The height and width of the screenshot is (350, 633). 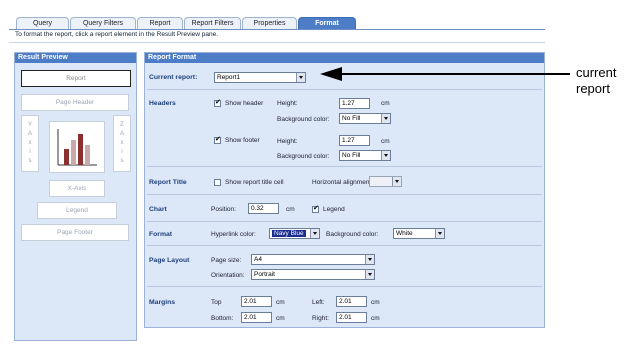 What do you see at coordinates (290, 209) in the screenshot?
I see `chart-position-unit: cm` at bounding box center [290, 209].